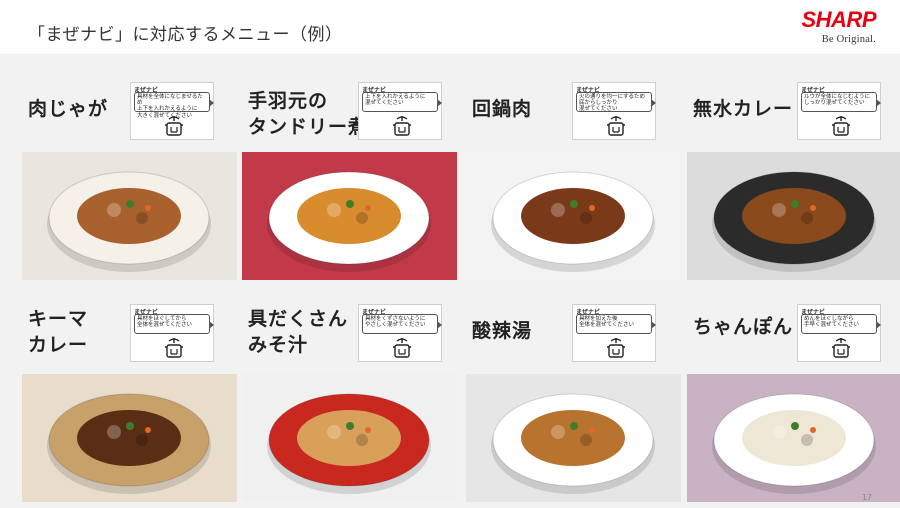 Image resolution: width=900 pixels, height=508 pixels. What do you see at coordinates (395, 100) in the screenshot?
I see `mazenavi-message: 上下を入れかえるように 混ぜてください` at bounding box center [395, 100].